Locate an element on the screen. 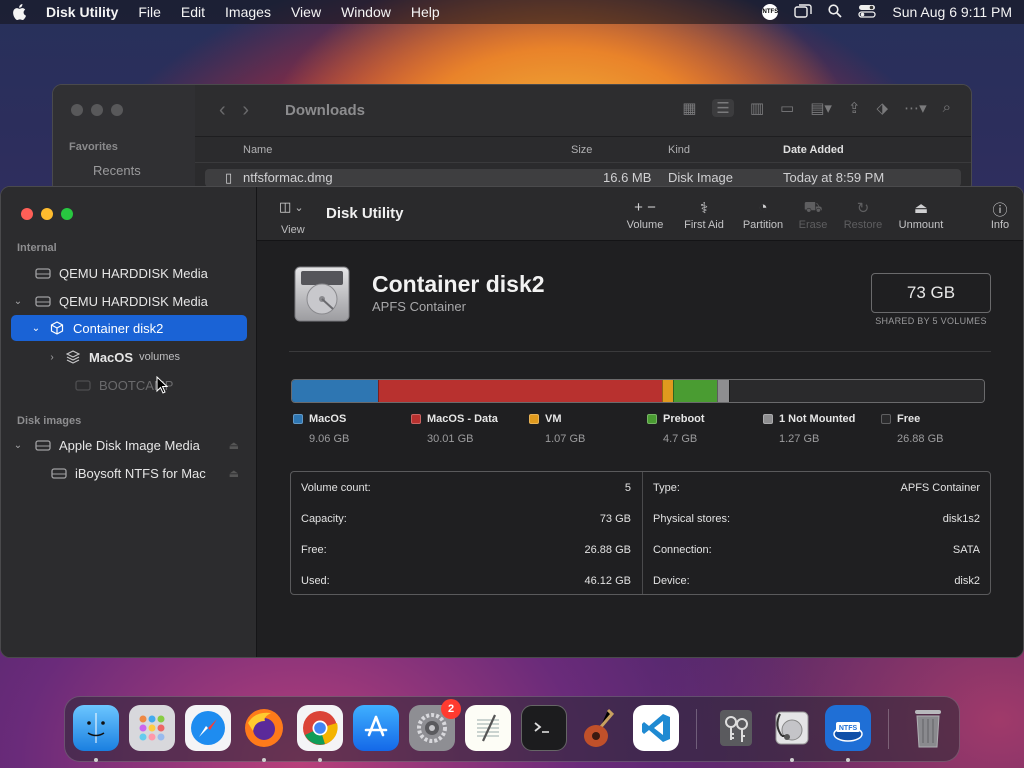  sidebar-item-qemu-2: ⌄ QEMU HARDDISK Media is located at coordinates (129, 301).